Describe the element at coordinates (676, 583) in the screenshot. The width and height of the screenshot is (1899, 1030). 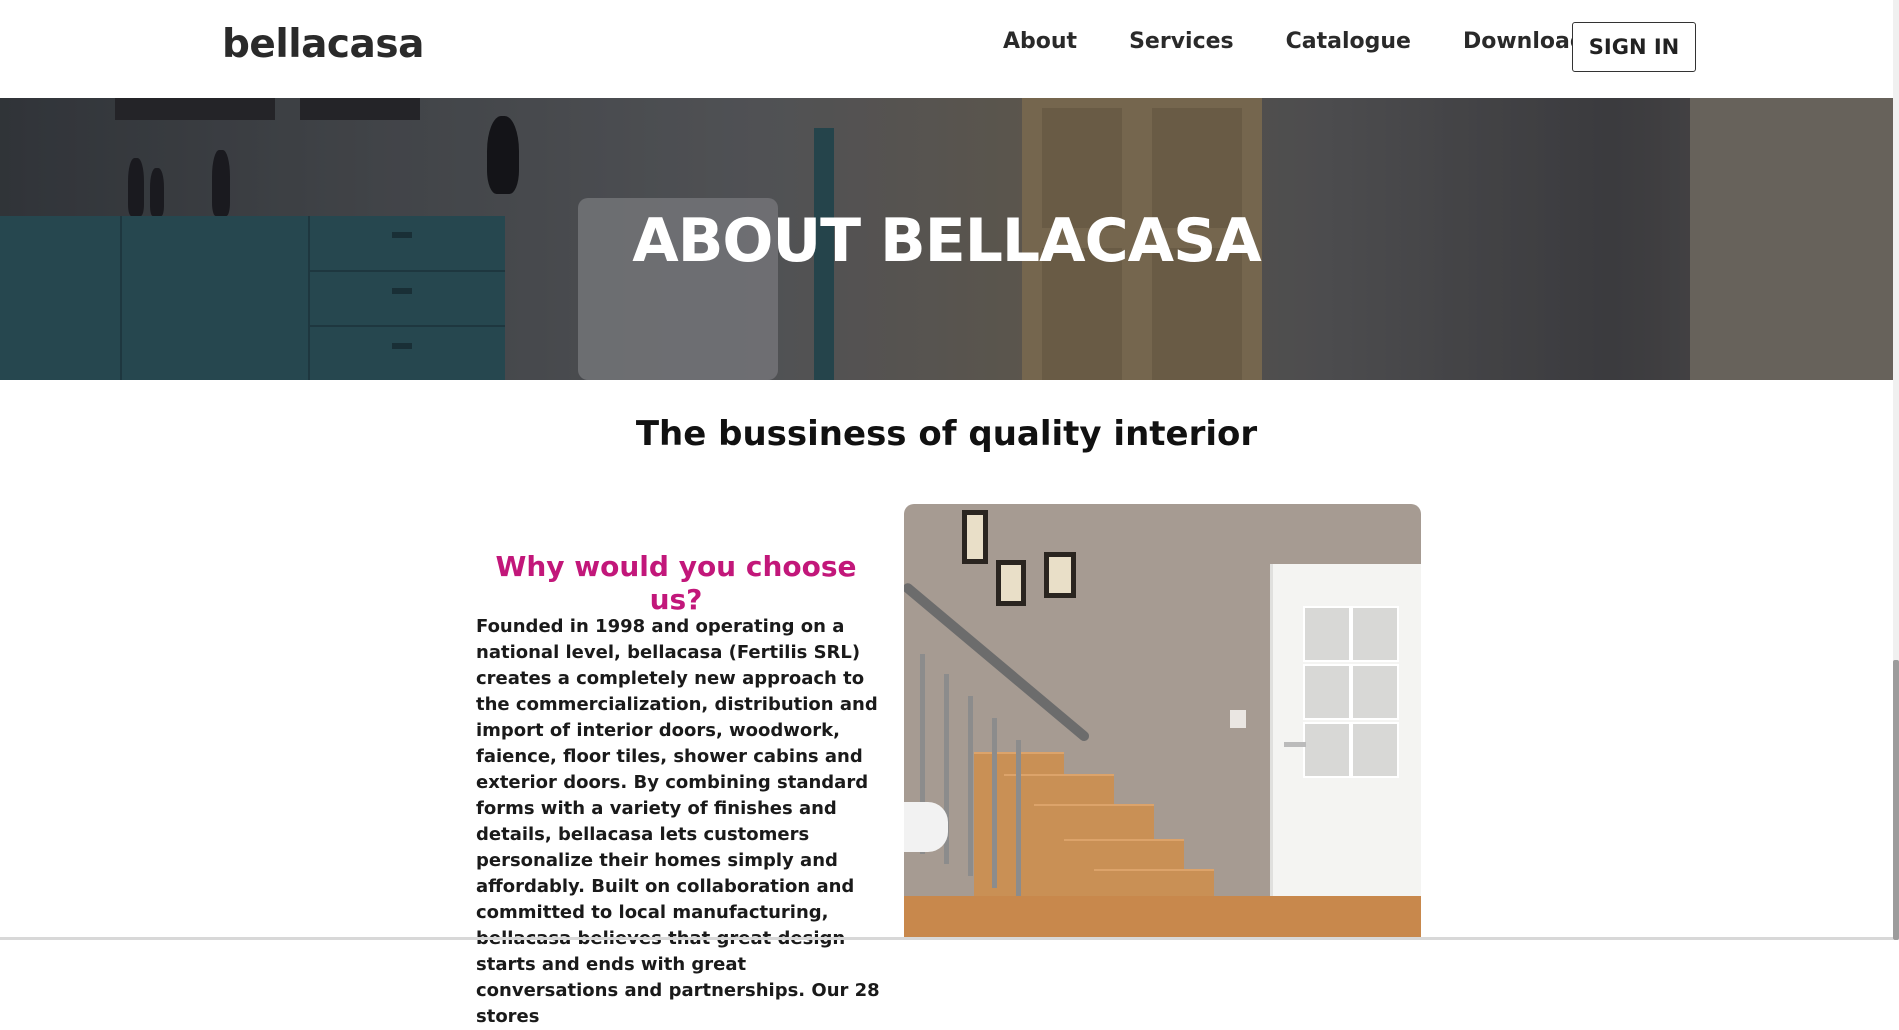
I see `why-choose-heading: Why would you choose us?` at that location.